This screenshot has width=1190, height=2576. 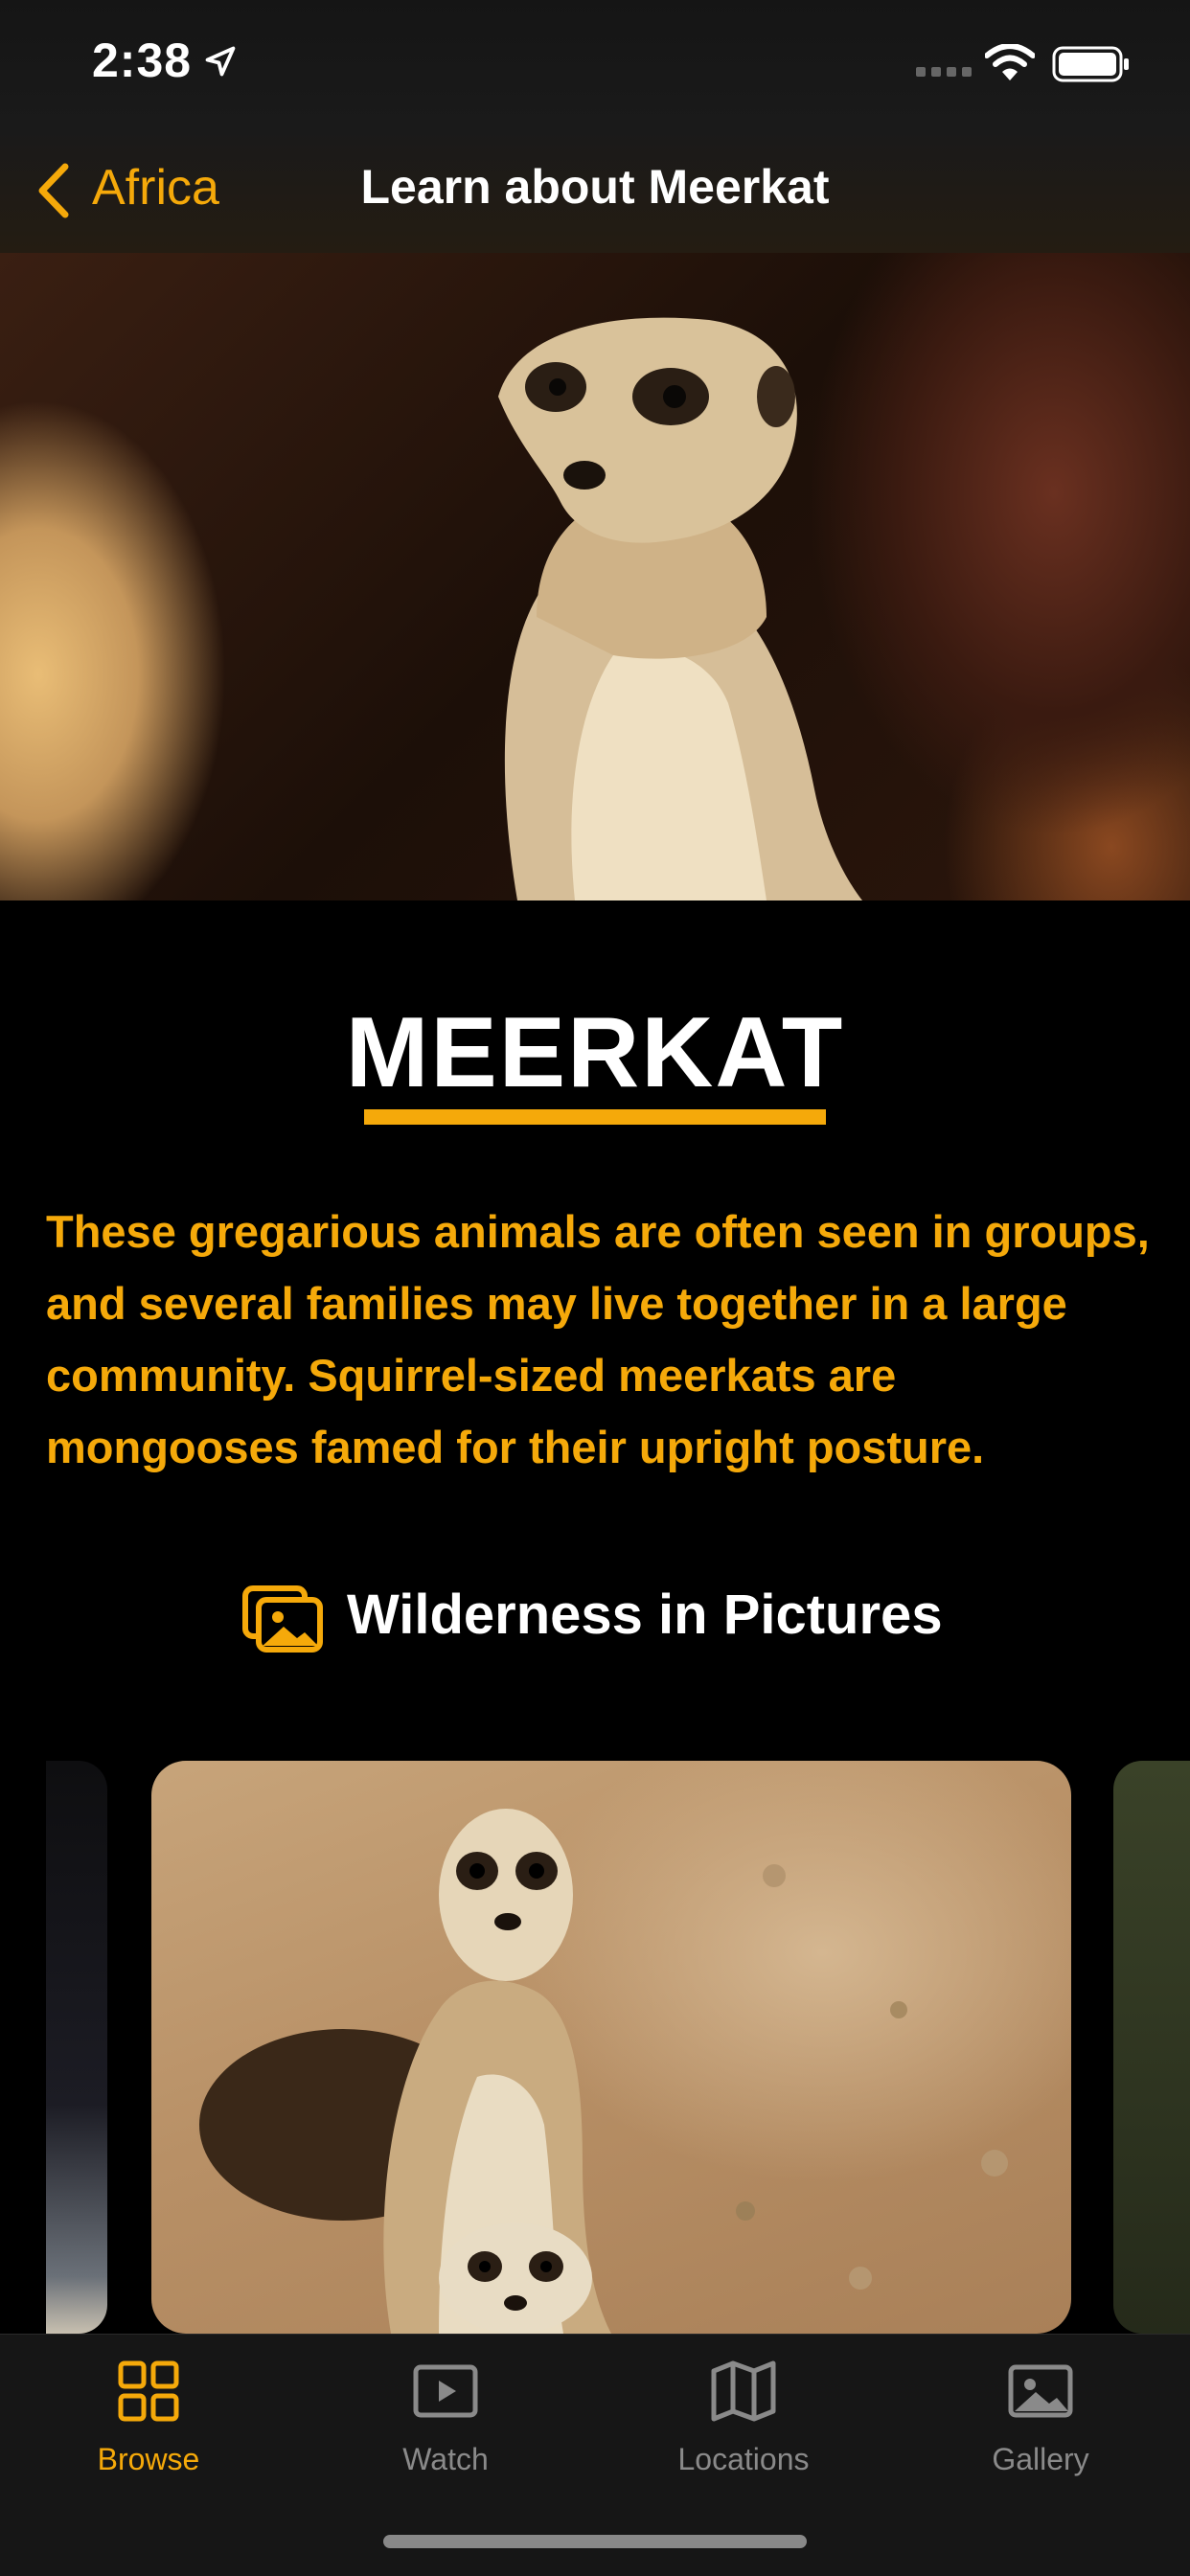 I want to click on tab-label: Gallery, so click(x=1040, y=2459).